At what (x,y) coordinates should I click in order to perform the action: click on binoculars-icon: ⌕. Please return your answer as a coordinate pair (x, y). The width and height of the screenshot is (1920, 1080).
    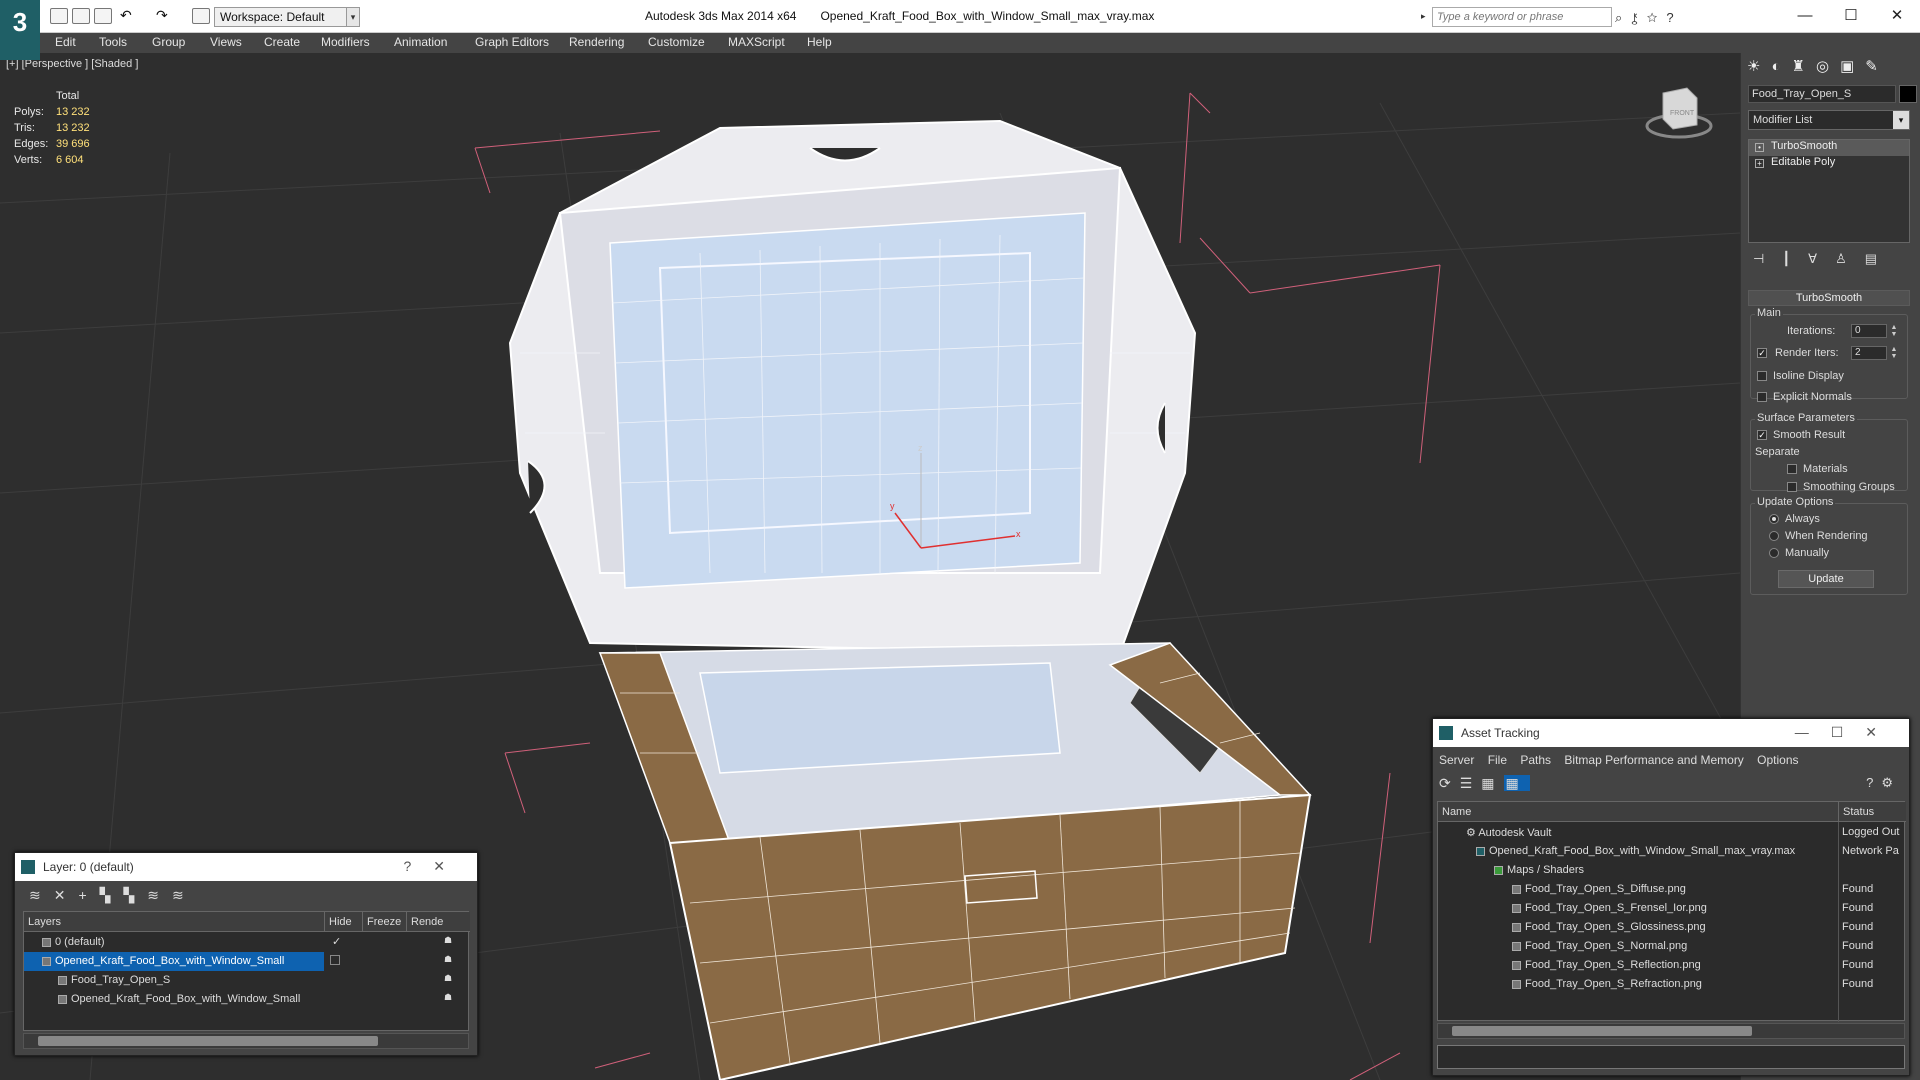
    Looking at the image, I should click on (1623, 17).